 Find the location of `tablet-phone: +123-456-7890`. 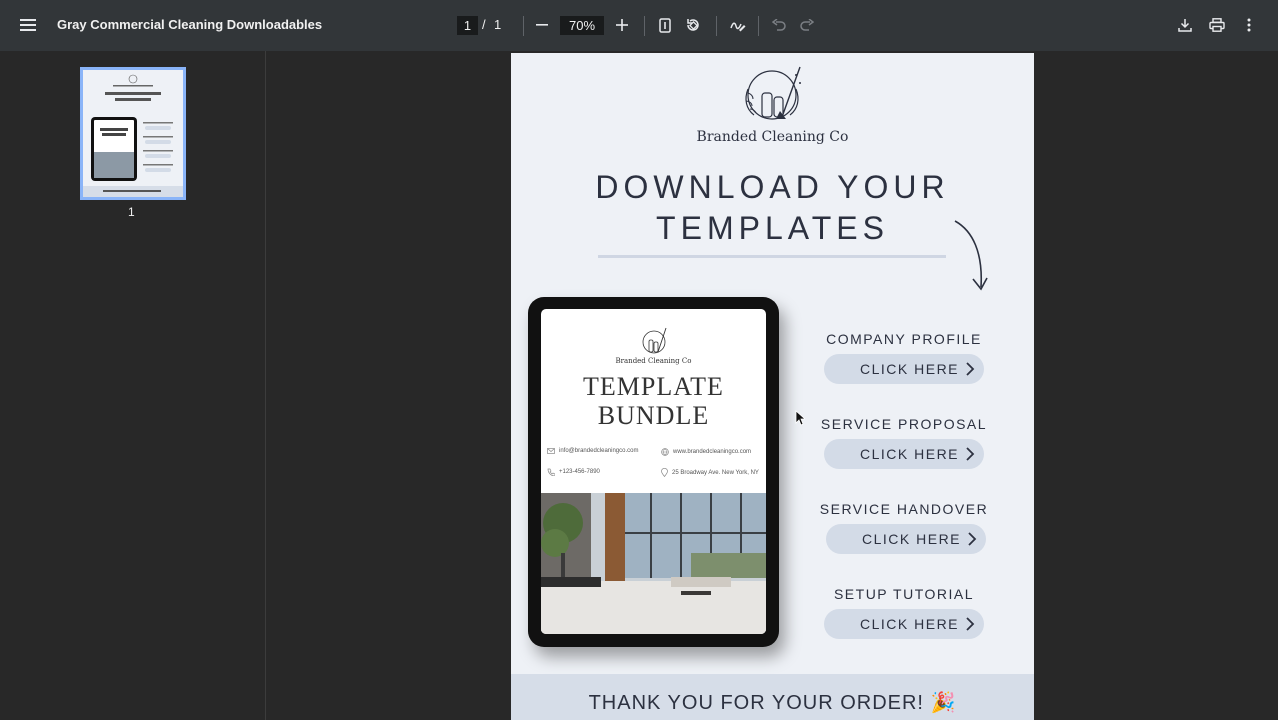

tablet-phone: +123-456-7890 is located at coordinates (573, 472).